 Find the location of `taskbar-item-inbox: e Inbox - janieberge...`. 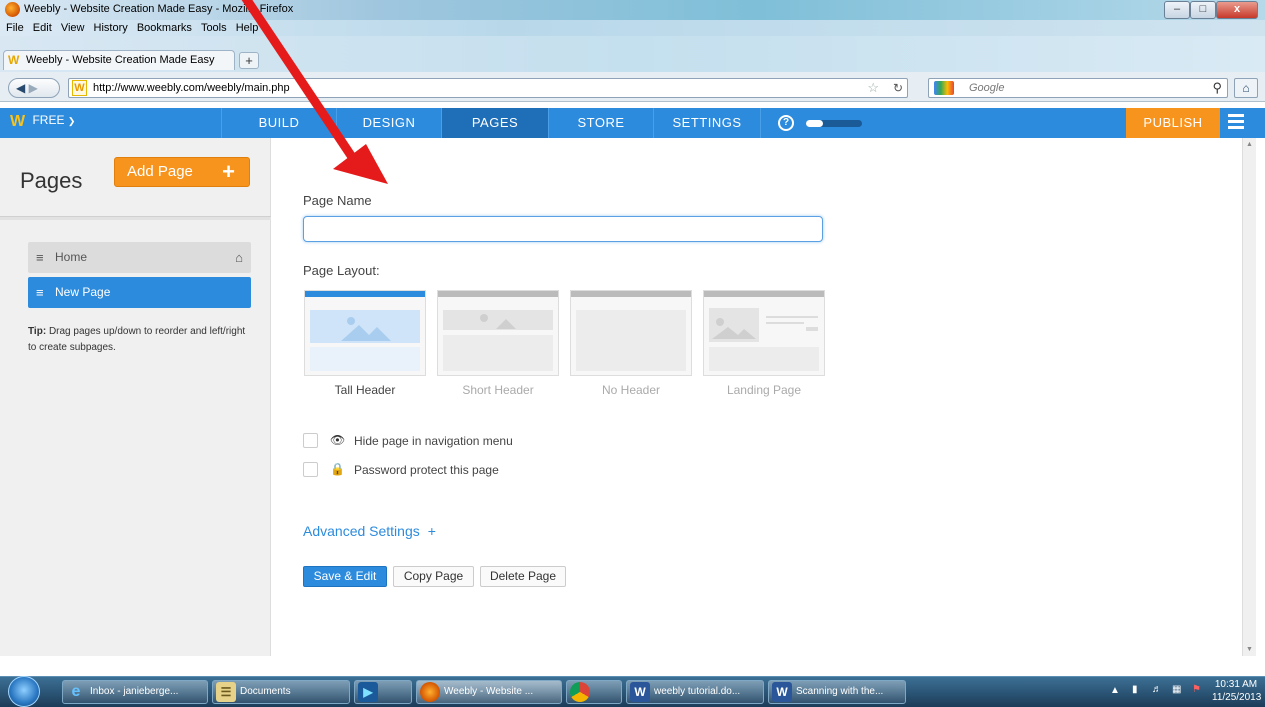

taskbar-item-inbox: e Inbox - janieberge... is located at coordinates (135, 692).